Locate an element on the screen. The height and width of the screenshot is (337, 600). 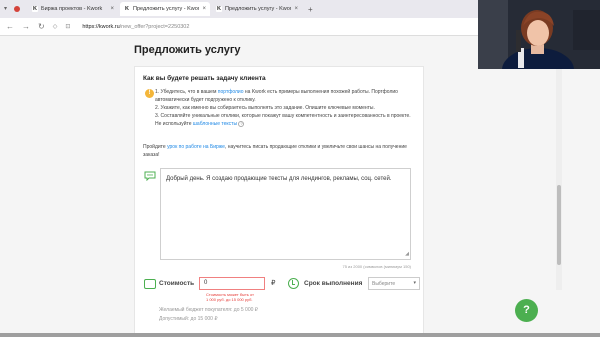
deadline-label: Срок выполнения is located at coordinates (333, 283).